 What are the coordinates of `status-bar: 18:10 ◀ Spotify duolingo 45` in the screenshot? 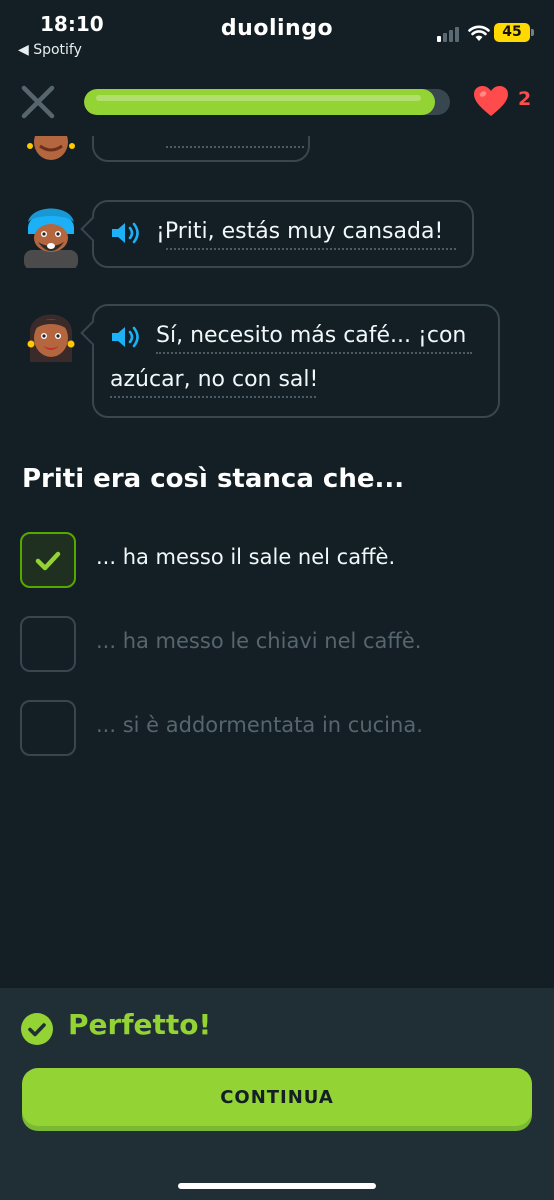 It's located at (277, 35).